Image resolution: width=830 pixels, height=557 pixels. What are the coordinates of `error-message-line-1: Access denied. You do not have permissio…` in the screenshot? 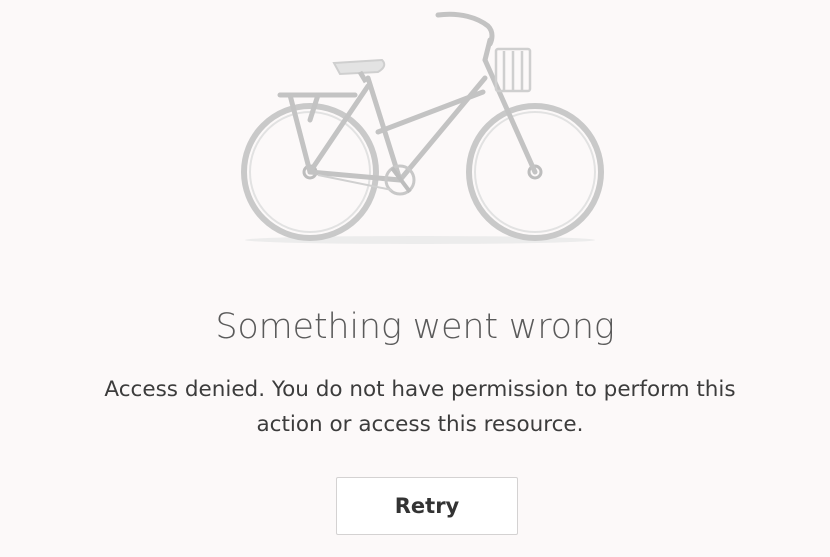 It's located at (420, 389).